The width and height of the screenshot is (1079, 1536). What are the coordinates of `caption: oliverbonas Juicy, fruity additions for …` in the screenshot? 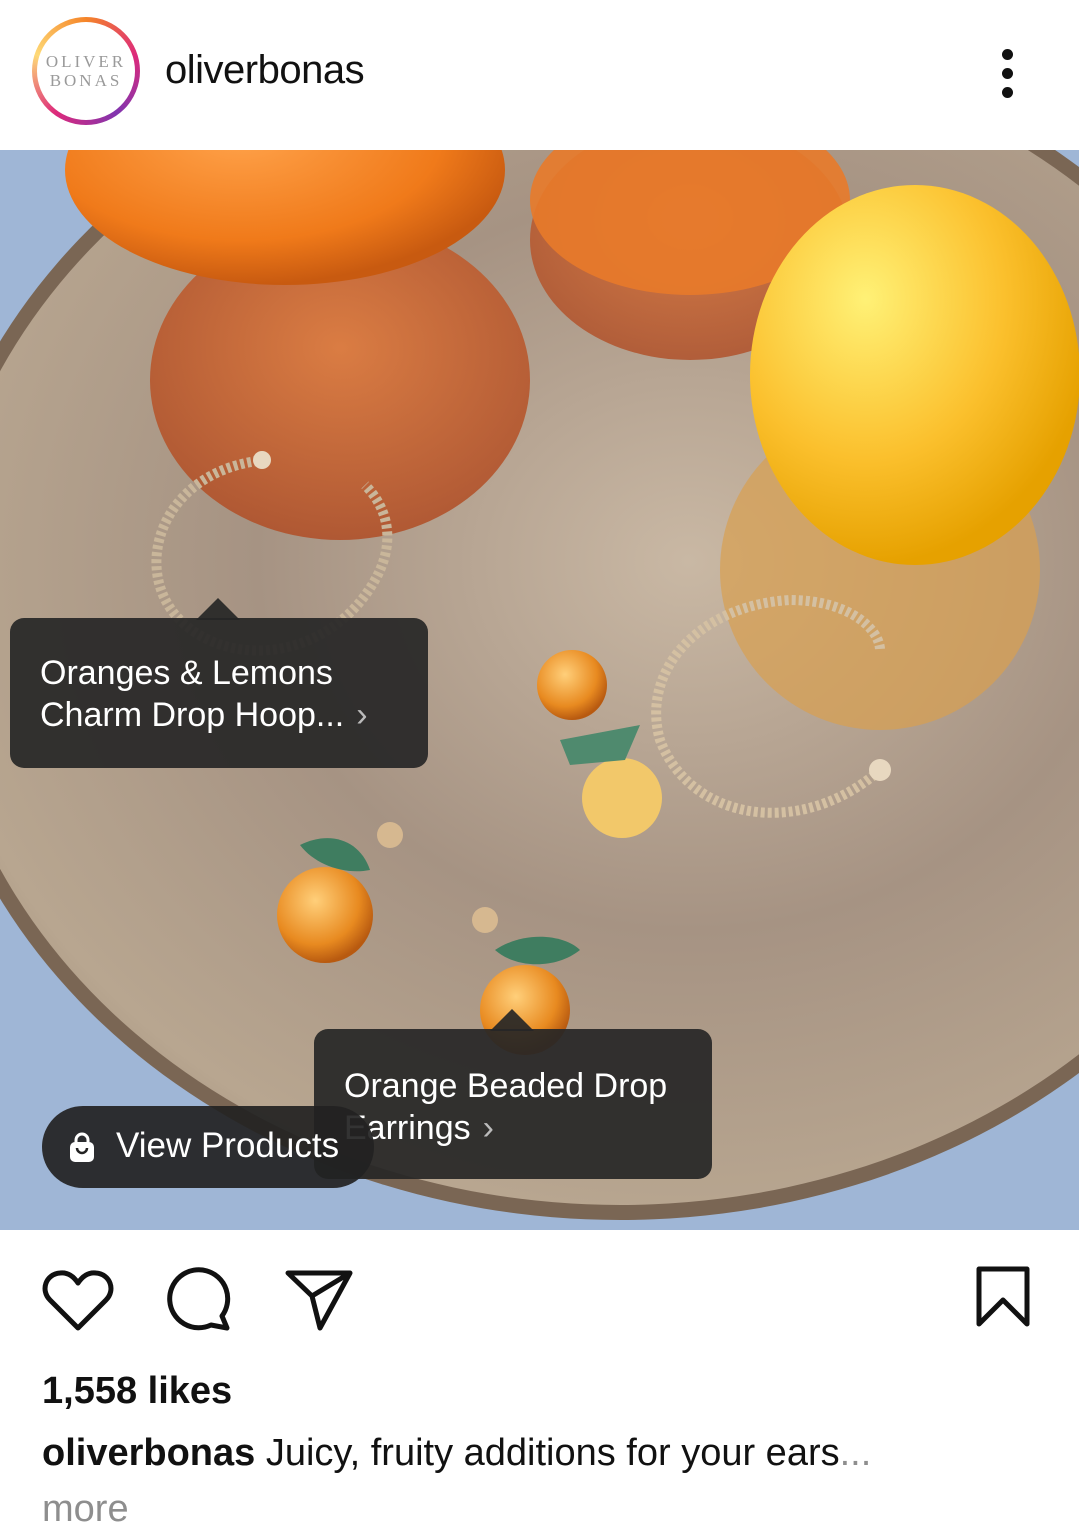 It's located at (456, 1453).